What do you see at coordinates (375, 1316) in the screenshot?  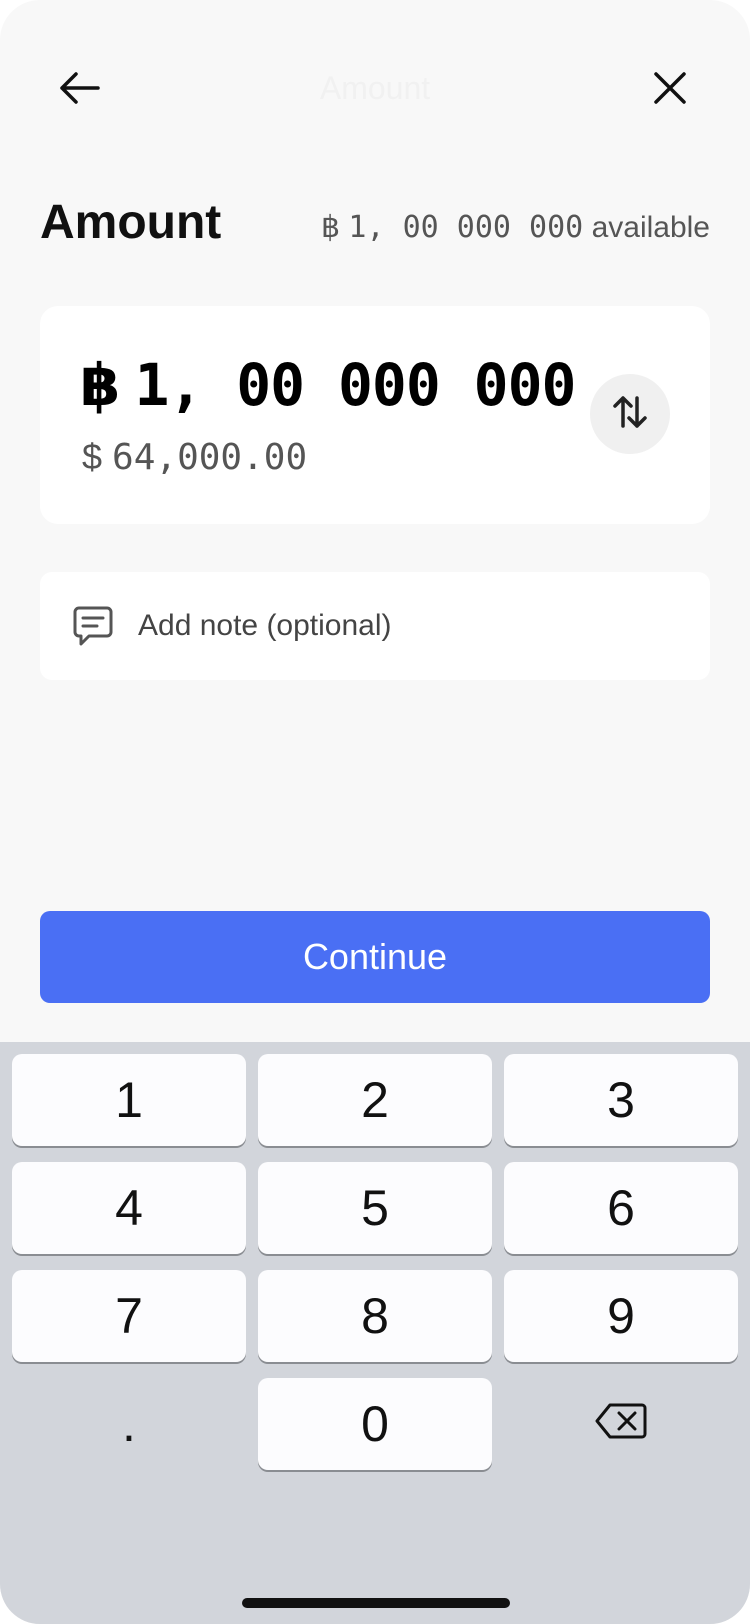 I see `key-8: 8` at bounding box center [375, 1316].